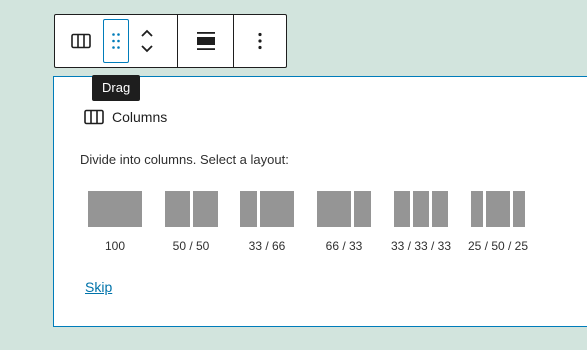  I want to click on variation-66-33: 66 / 33, so click(344, 222).